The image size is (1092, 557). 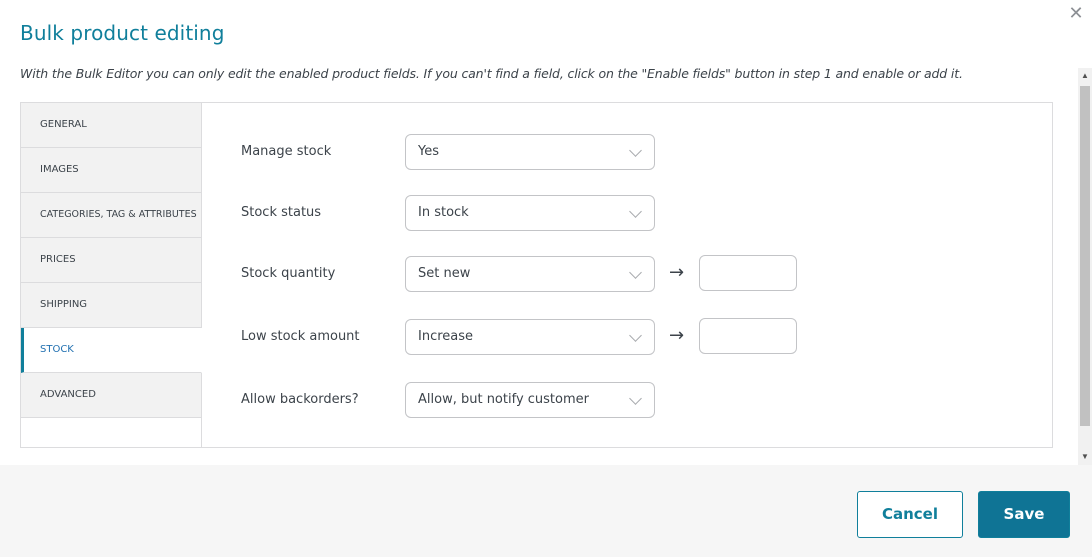 What do you see at coordinates (1024, 514) in the screenshot?
I see `save-button: Save` at bounding box center [1024, 514].